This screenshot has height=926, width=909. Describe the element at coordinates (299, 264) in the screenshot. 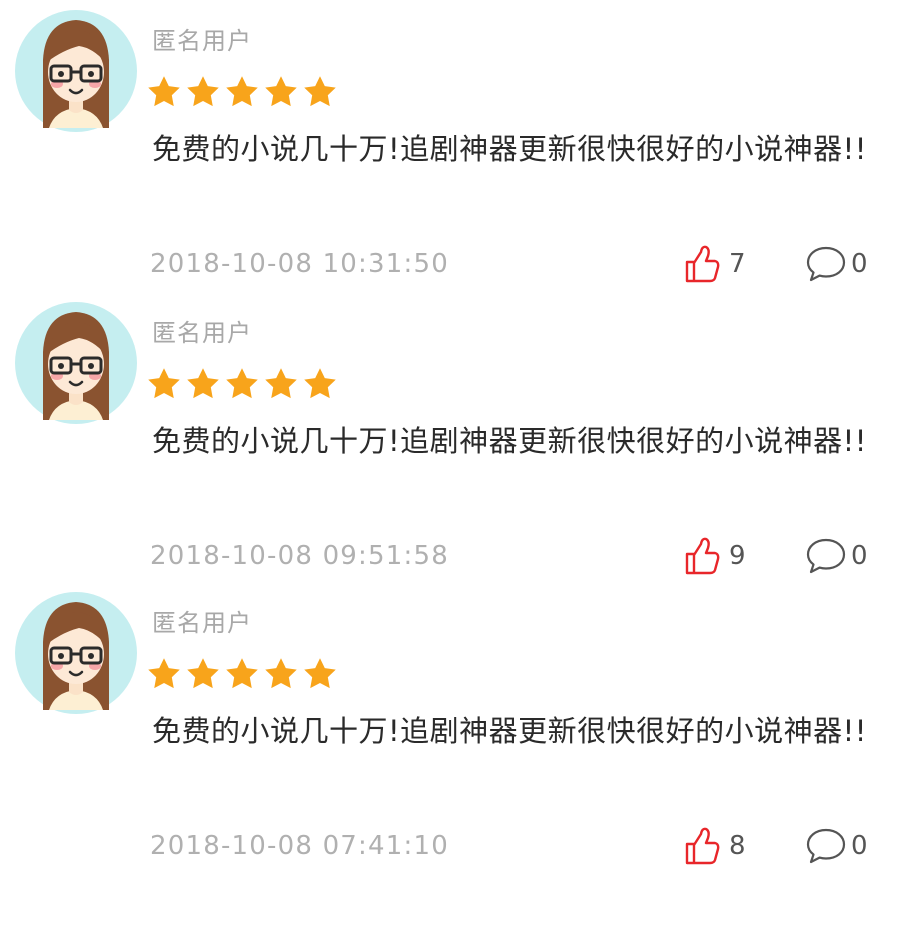

I see `timestamp: 2018-10-08 10:31:50` at that location.